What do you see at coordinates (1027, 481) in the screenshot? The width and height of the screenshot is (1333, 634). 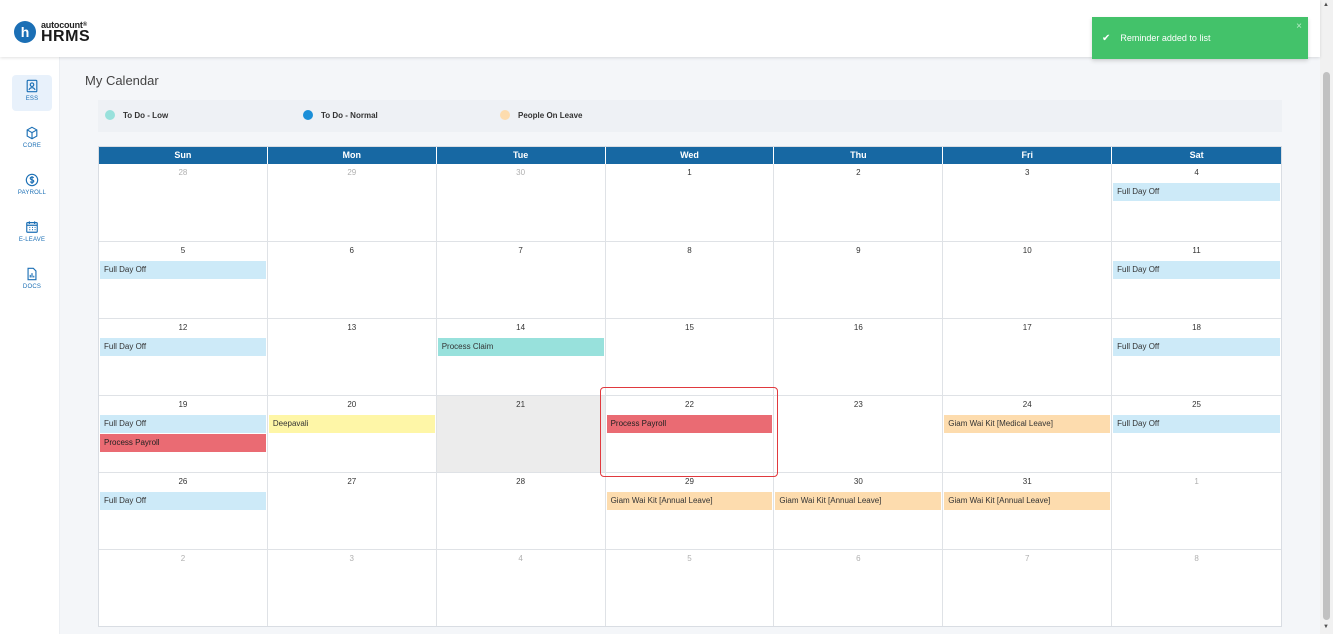 I see `day-number: 31` at bounding box center [1027, 481].